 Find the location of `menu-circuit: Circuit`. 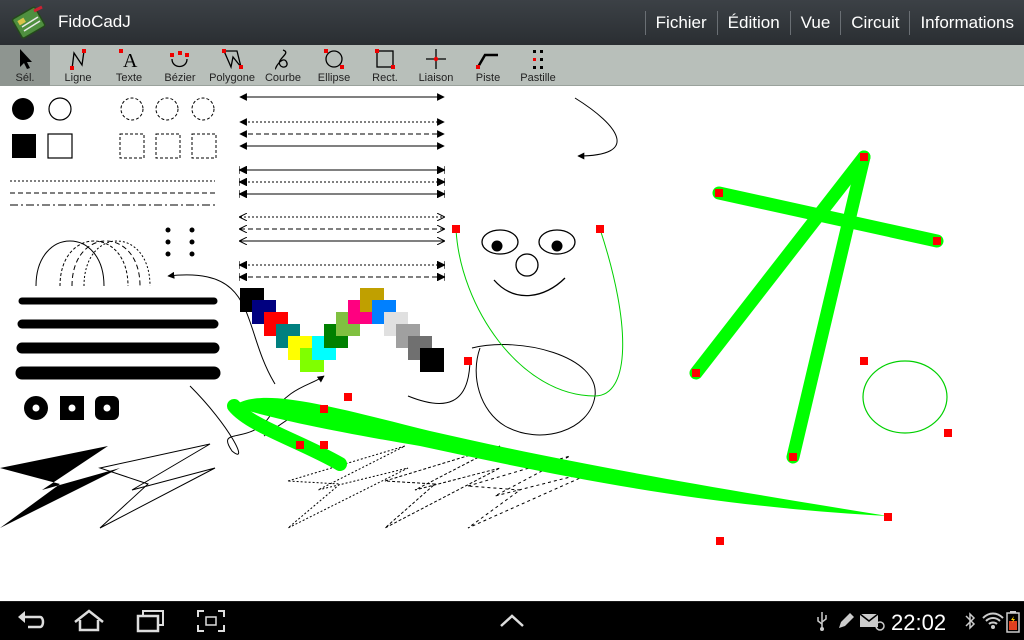

menu-circuit: Circuit is located at coordinates (875, 22).